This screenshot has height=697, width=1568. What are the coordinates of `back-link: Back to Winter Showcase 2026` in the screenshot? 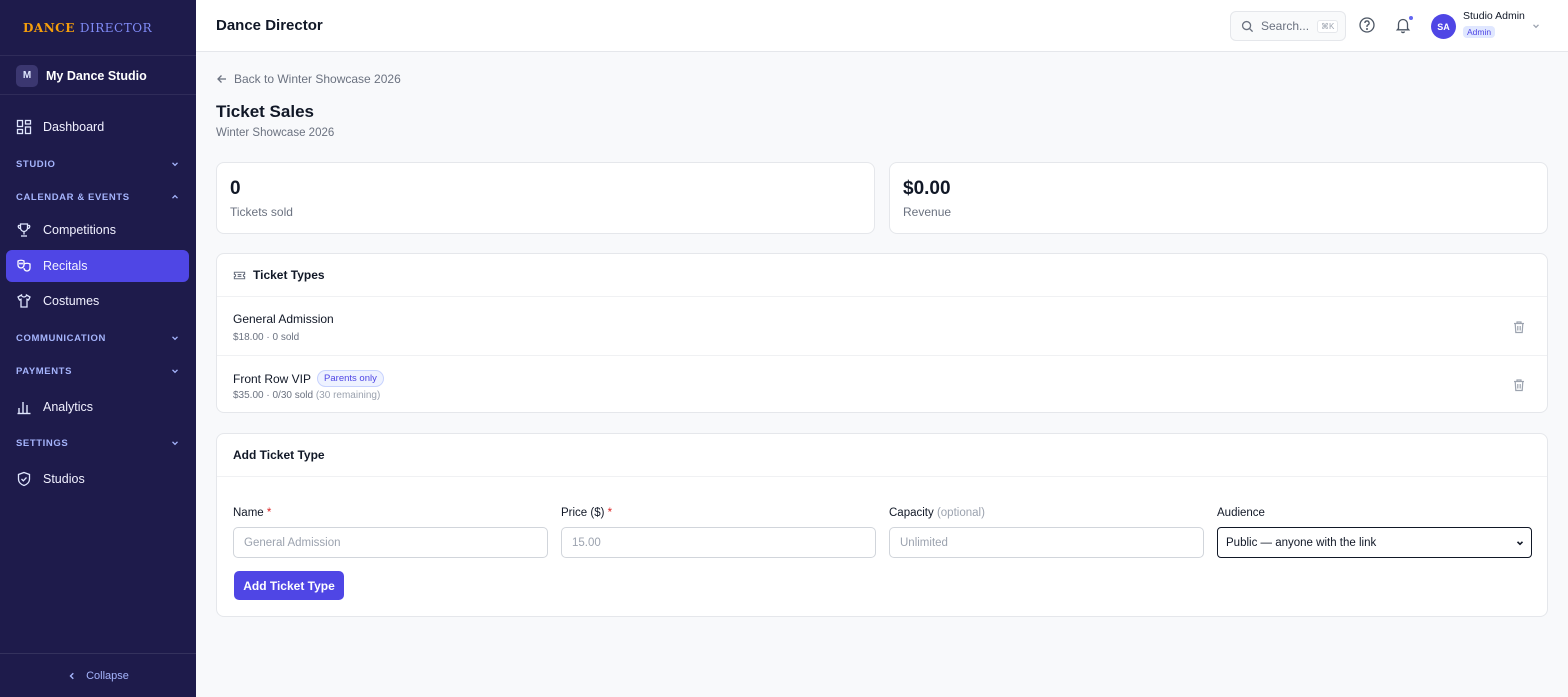 It's located at (308, 79).